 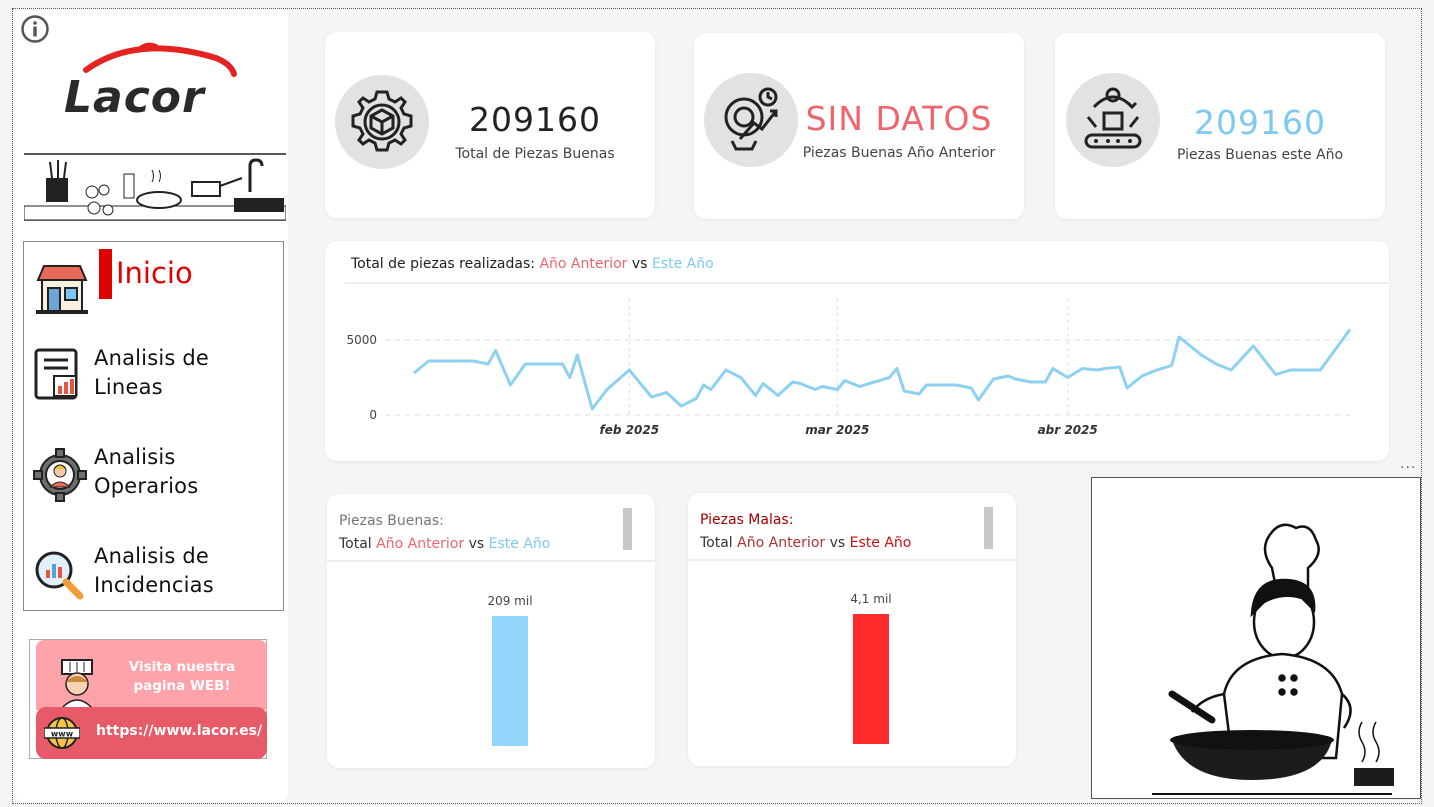 I want to click on nav-label-analisis-lineas: Analisis de Lineas, so click(x=152, y=372).